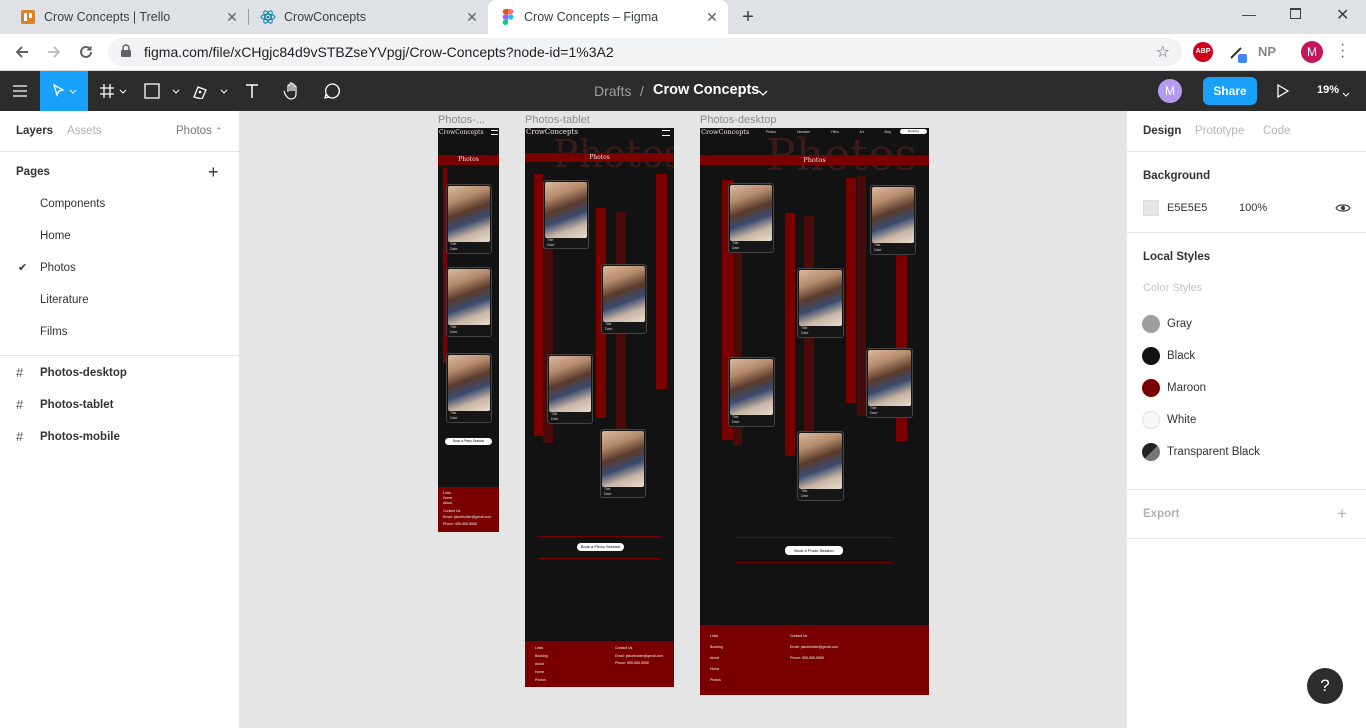 This screenshot has width=1366, height=728. I want to click on present-play-icon, so click(1283, 92).